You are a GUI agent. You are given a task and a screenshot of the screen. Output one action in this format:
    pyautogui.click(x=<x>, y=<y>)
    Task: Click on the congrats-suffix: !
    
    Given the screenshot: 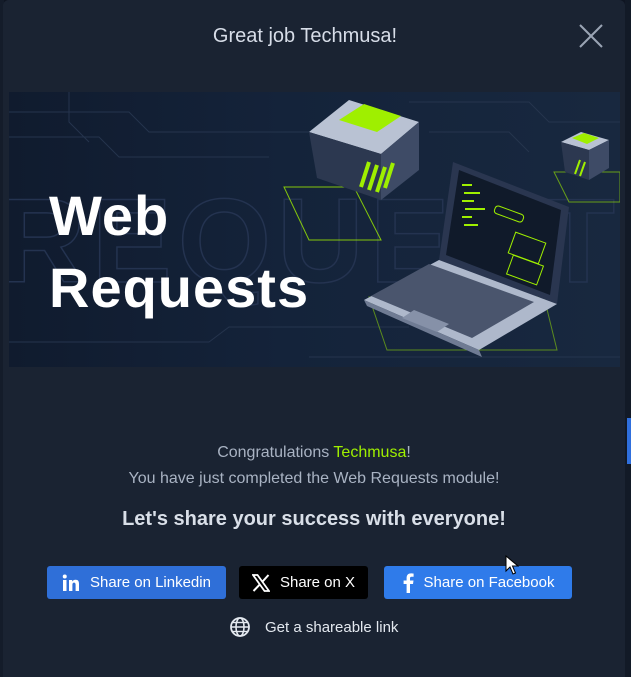 What is the action you would take?
    pyautogui.click(x=408, y=452)
    